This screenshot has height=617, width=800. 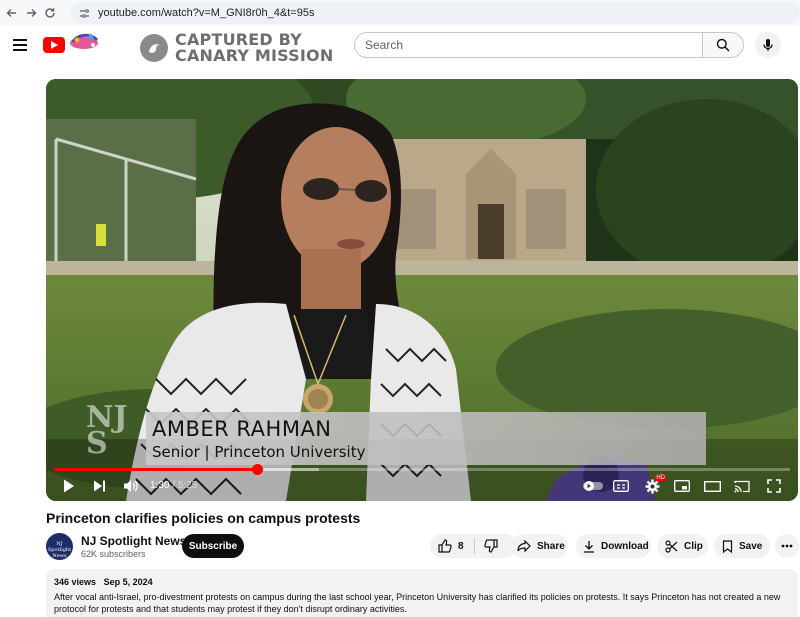 I want to click on player-controls: 1:30 / 5:25 HD, so click(x=422, y=486).